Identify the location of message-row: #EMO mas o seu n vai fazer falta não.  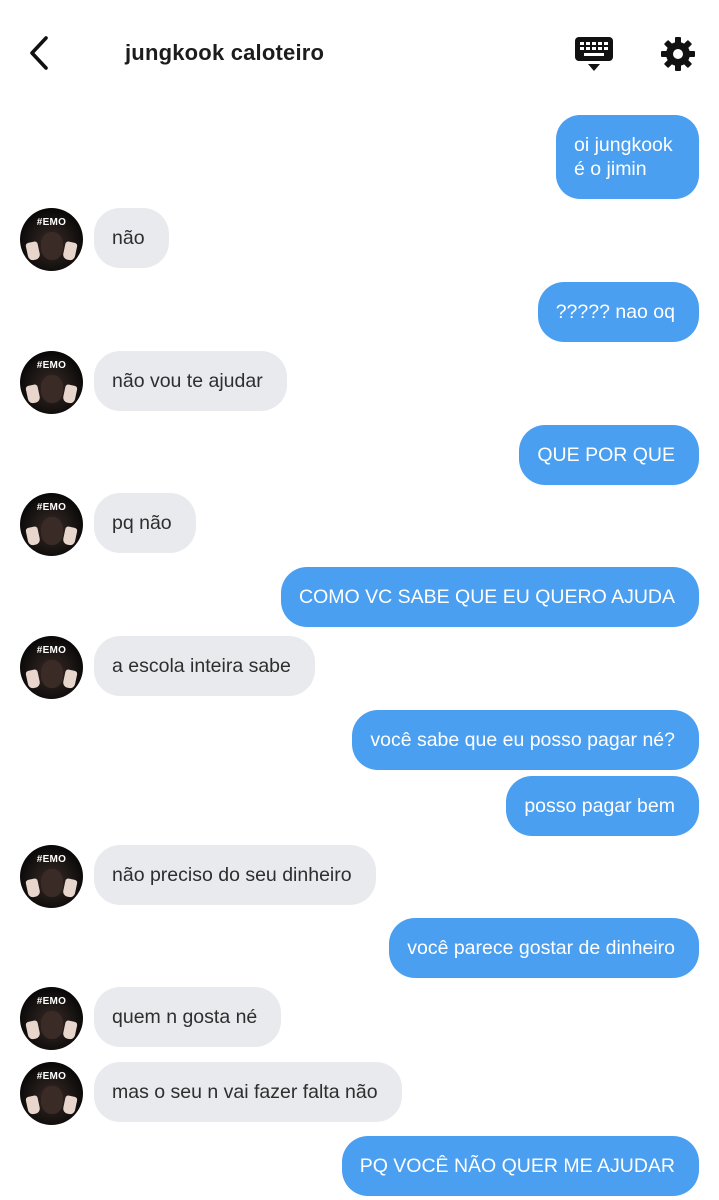
(359, 1093).